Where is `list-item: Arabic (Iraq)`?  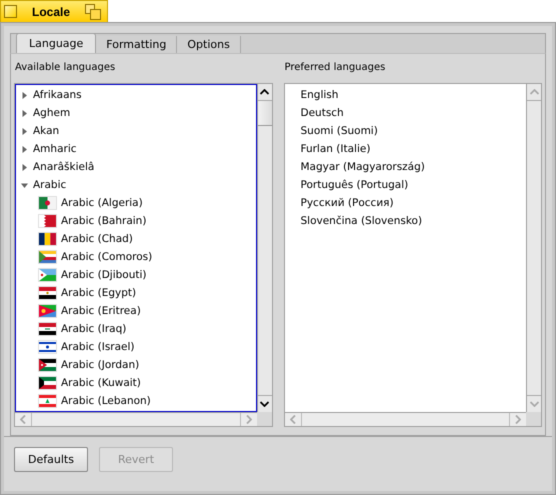 list-item: Arabic (Iraq) is located at coordinates (136, 329).